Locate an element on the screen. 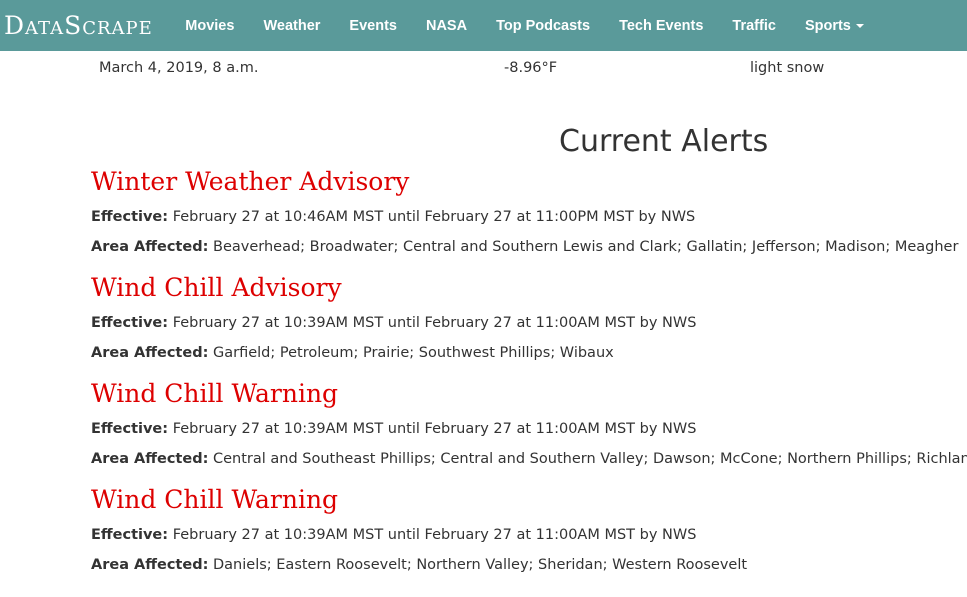 This screenshot has width=967, height=597. weather-date: March 4, 2019, 8 a.m. is located at coordinates (179, 68).